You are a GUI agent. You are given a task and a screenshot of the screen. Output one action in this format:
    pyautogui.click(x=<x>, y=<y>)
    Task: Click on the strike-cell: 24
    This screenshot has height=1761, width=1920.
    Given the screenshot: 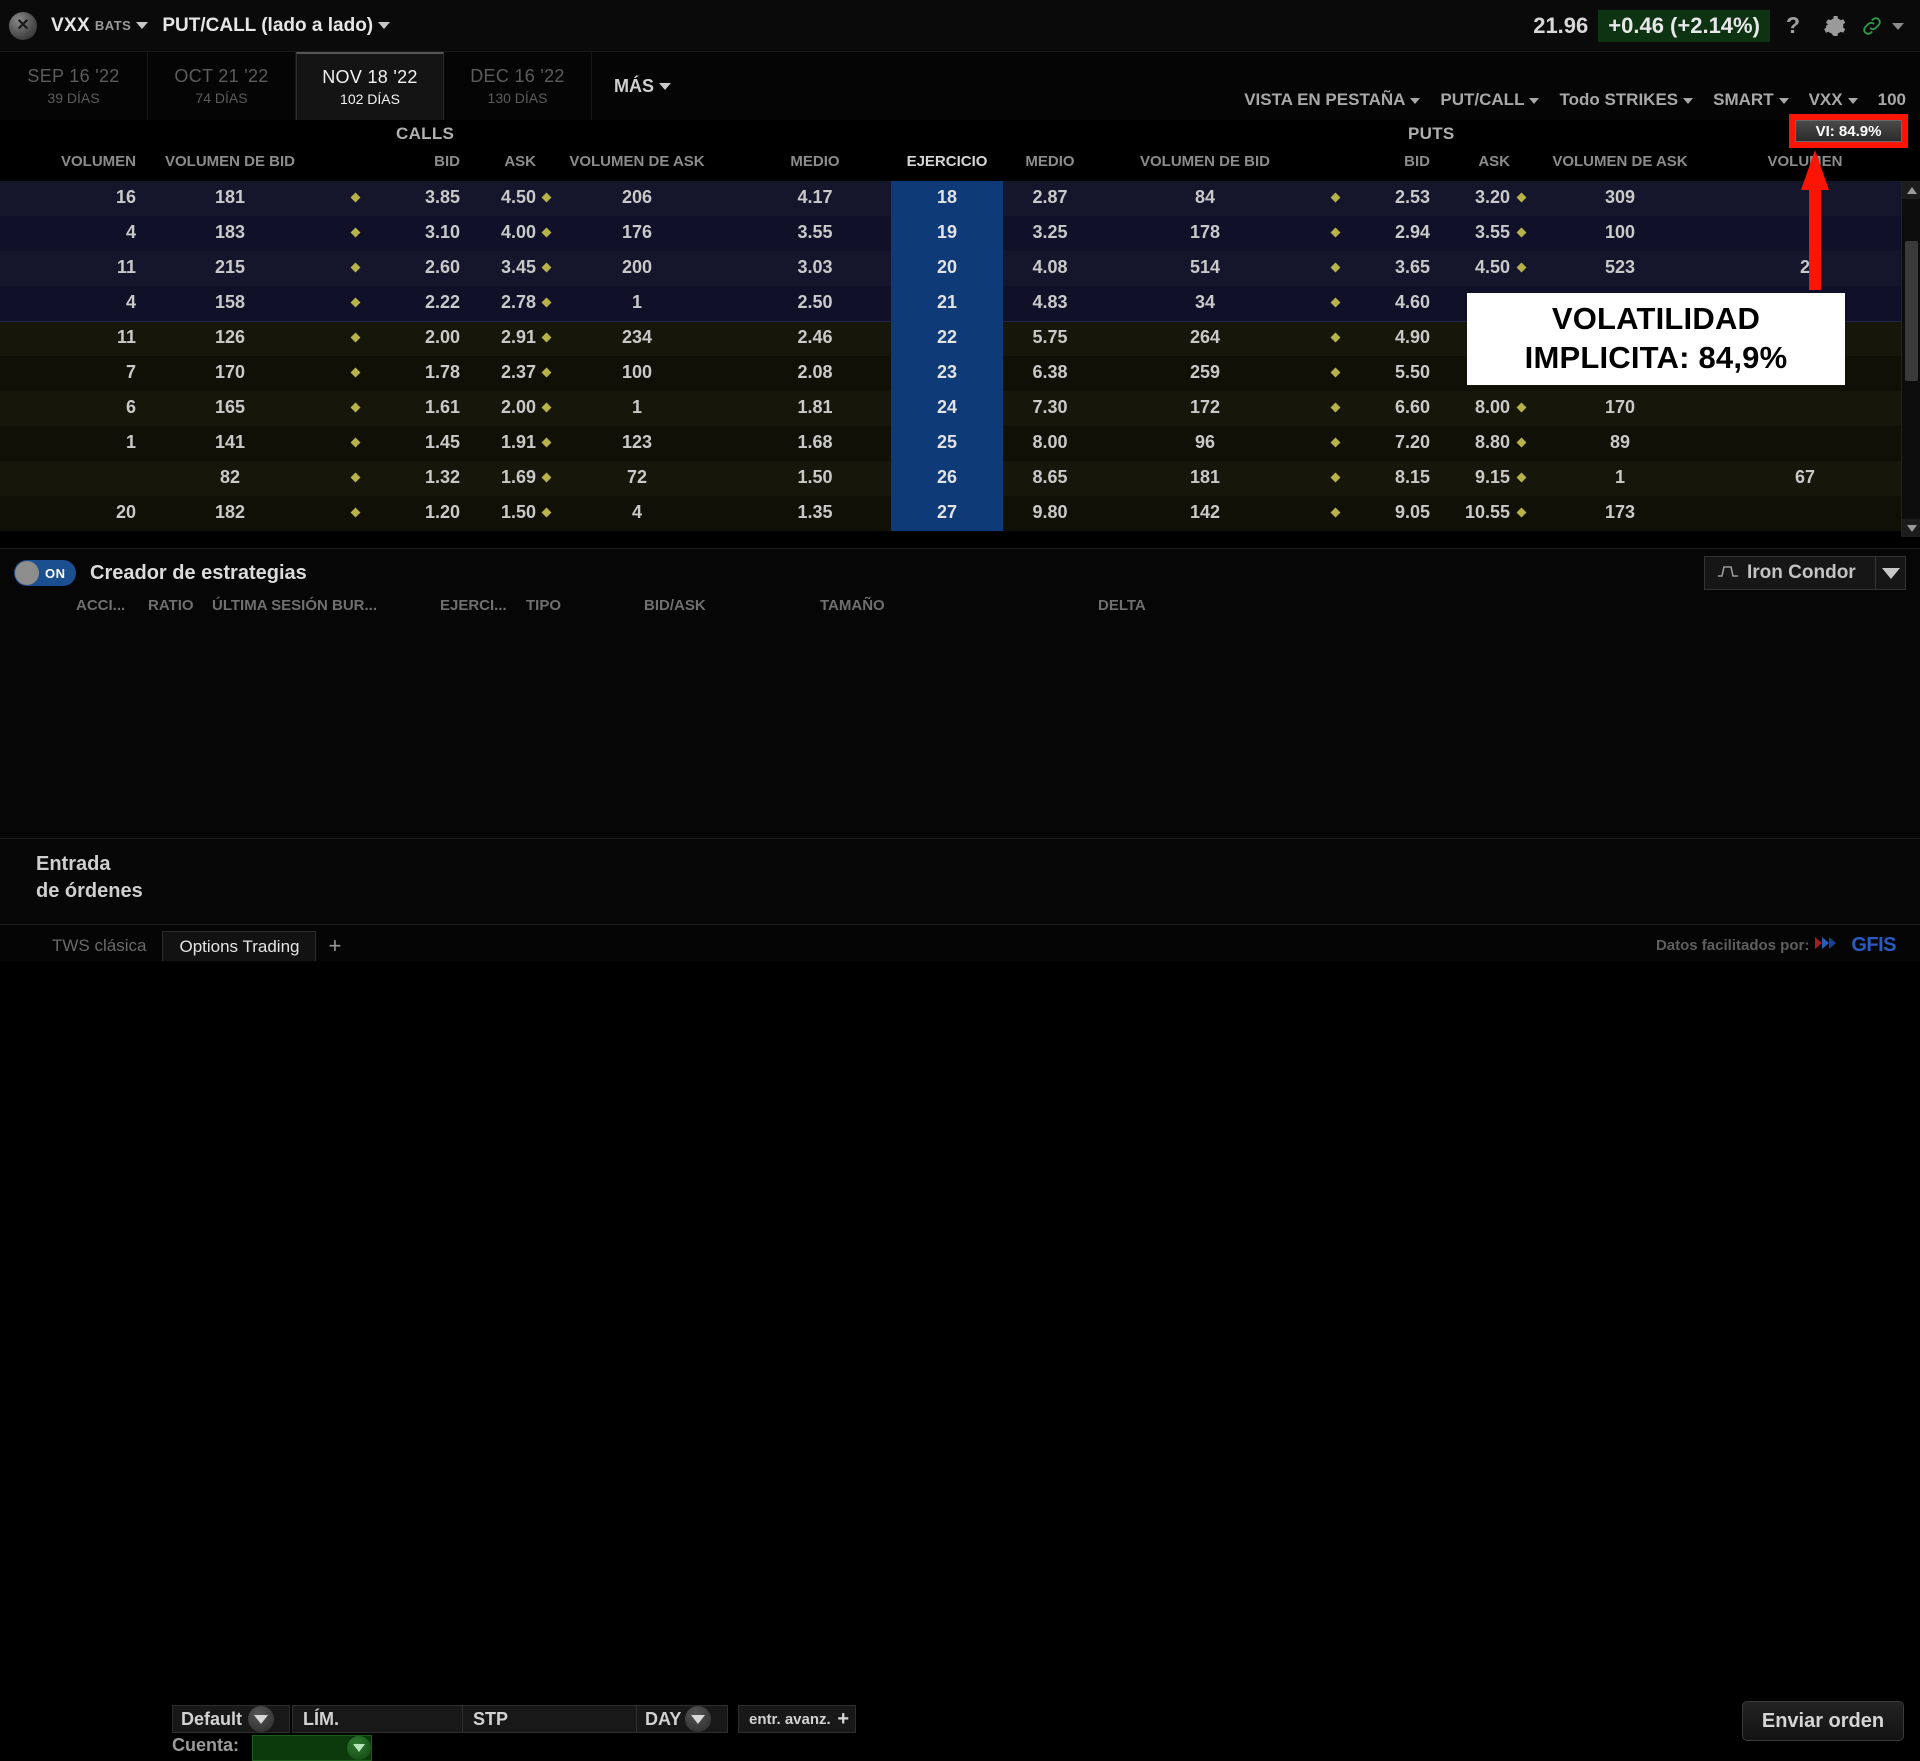 What is the action you would take?
    pyautogui.click(x=947, y=407)
    